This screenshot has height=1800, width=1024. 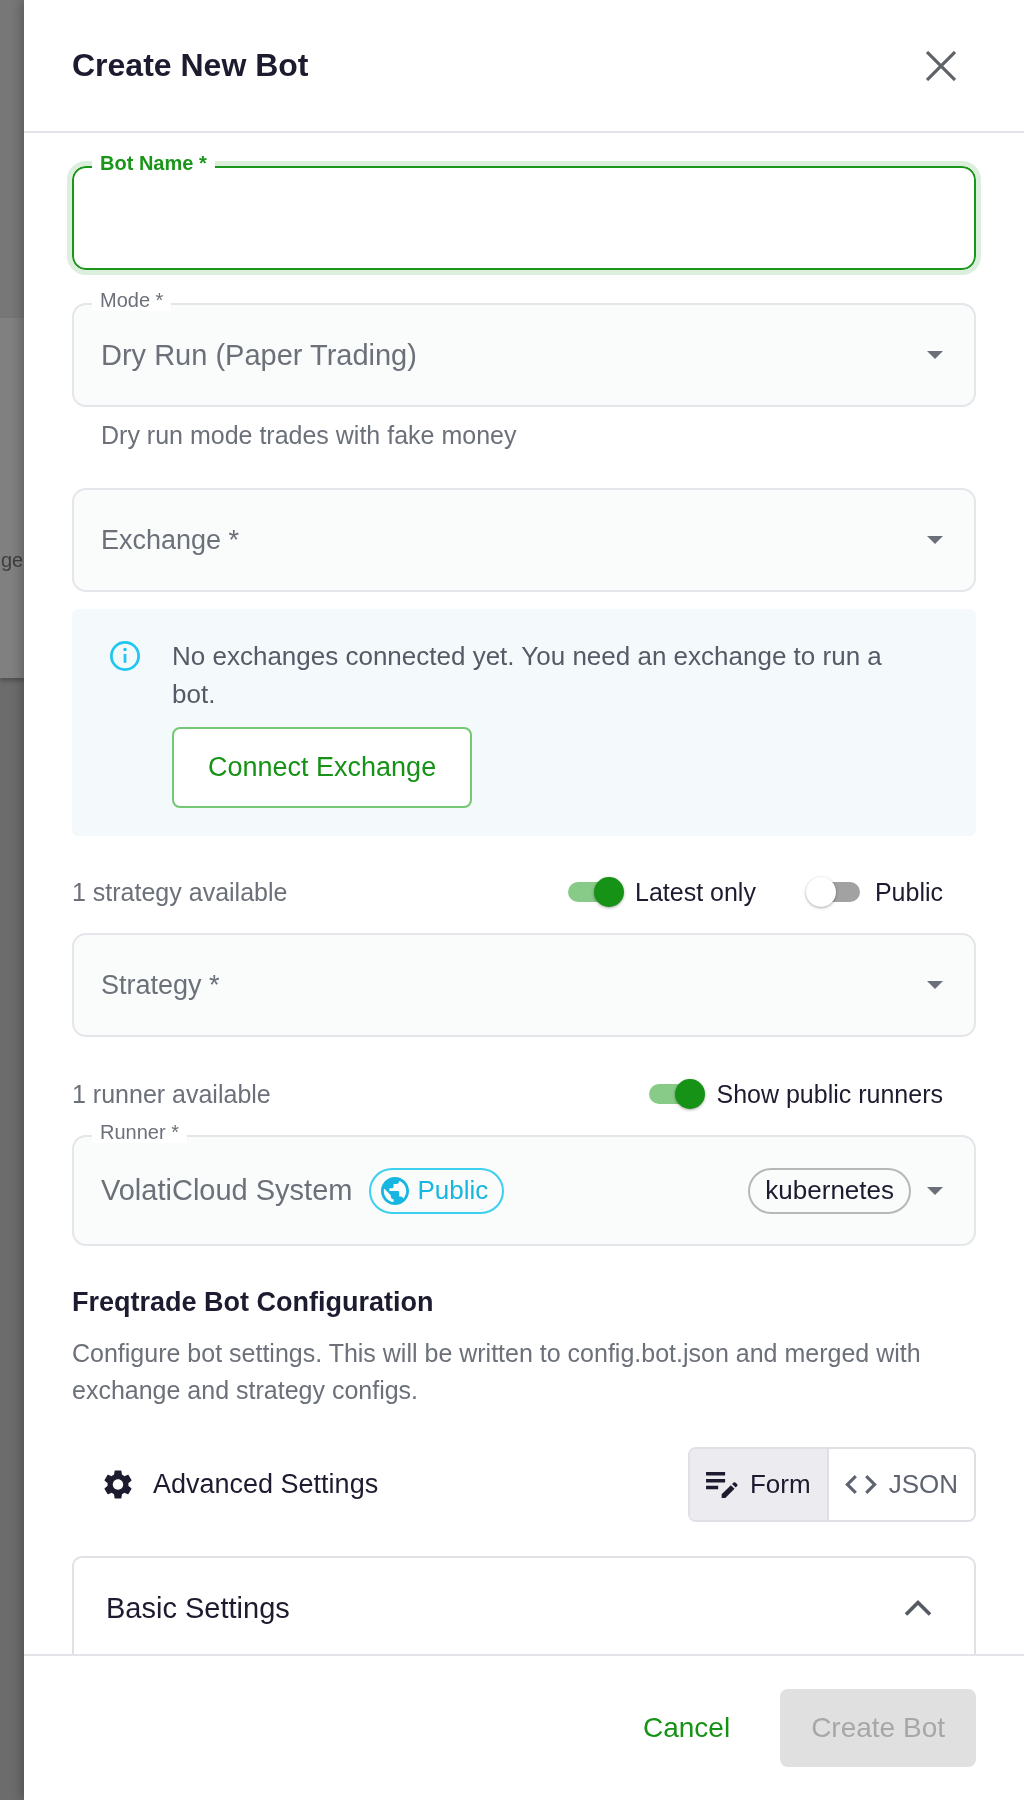 I want to click on switch-label: Public, so click(x=908, y=892).